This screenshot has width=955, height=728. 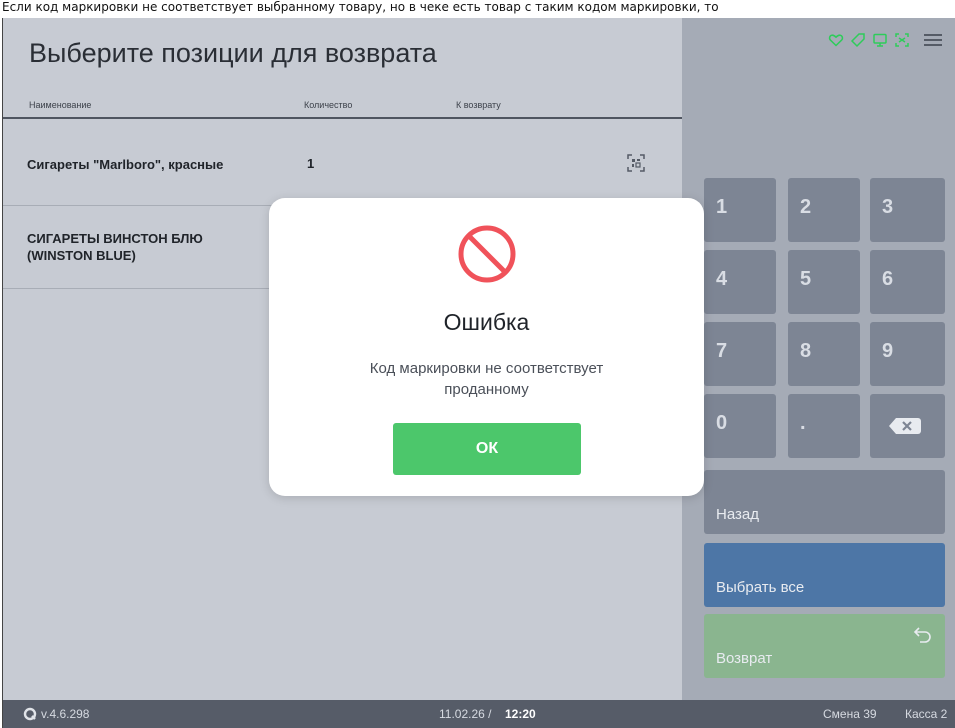 What do you see at coordinates (115, 247) in the screenshot?
I see `item-name: СИГАРЕТЫ ВИНСТОН БЛЮ (WINSTON BLUE)` at bounding box center [115, 247].